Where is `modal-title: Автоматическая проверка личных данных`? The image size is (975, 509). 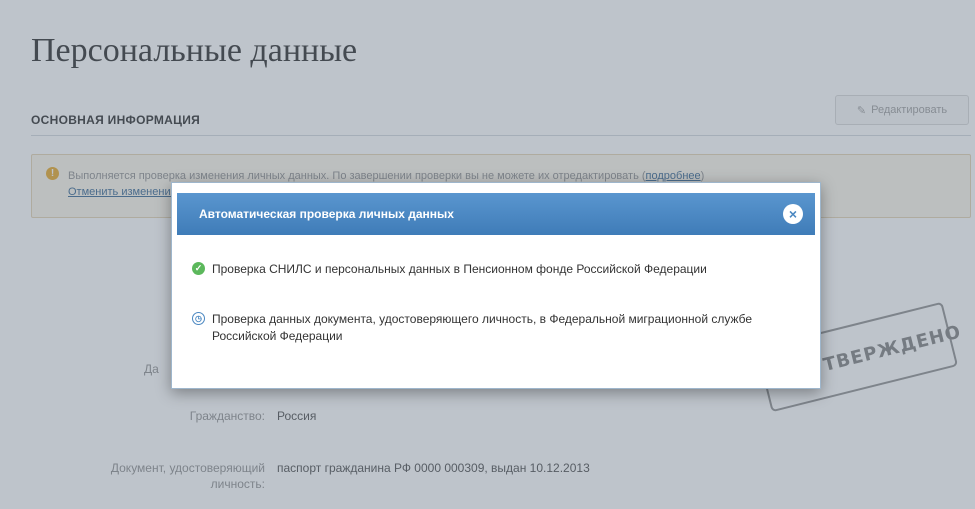
modal-title: Автоматическая проверка личных данных is located at coordinates (326, 214).